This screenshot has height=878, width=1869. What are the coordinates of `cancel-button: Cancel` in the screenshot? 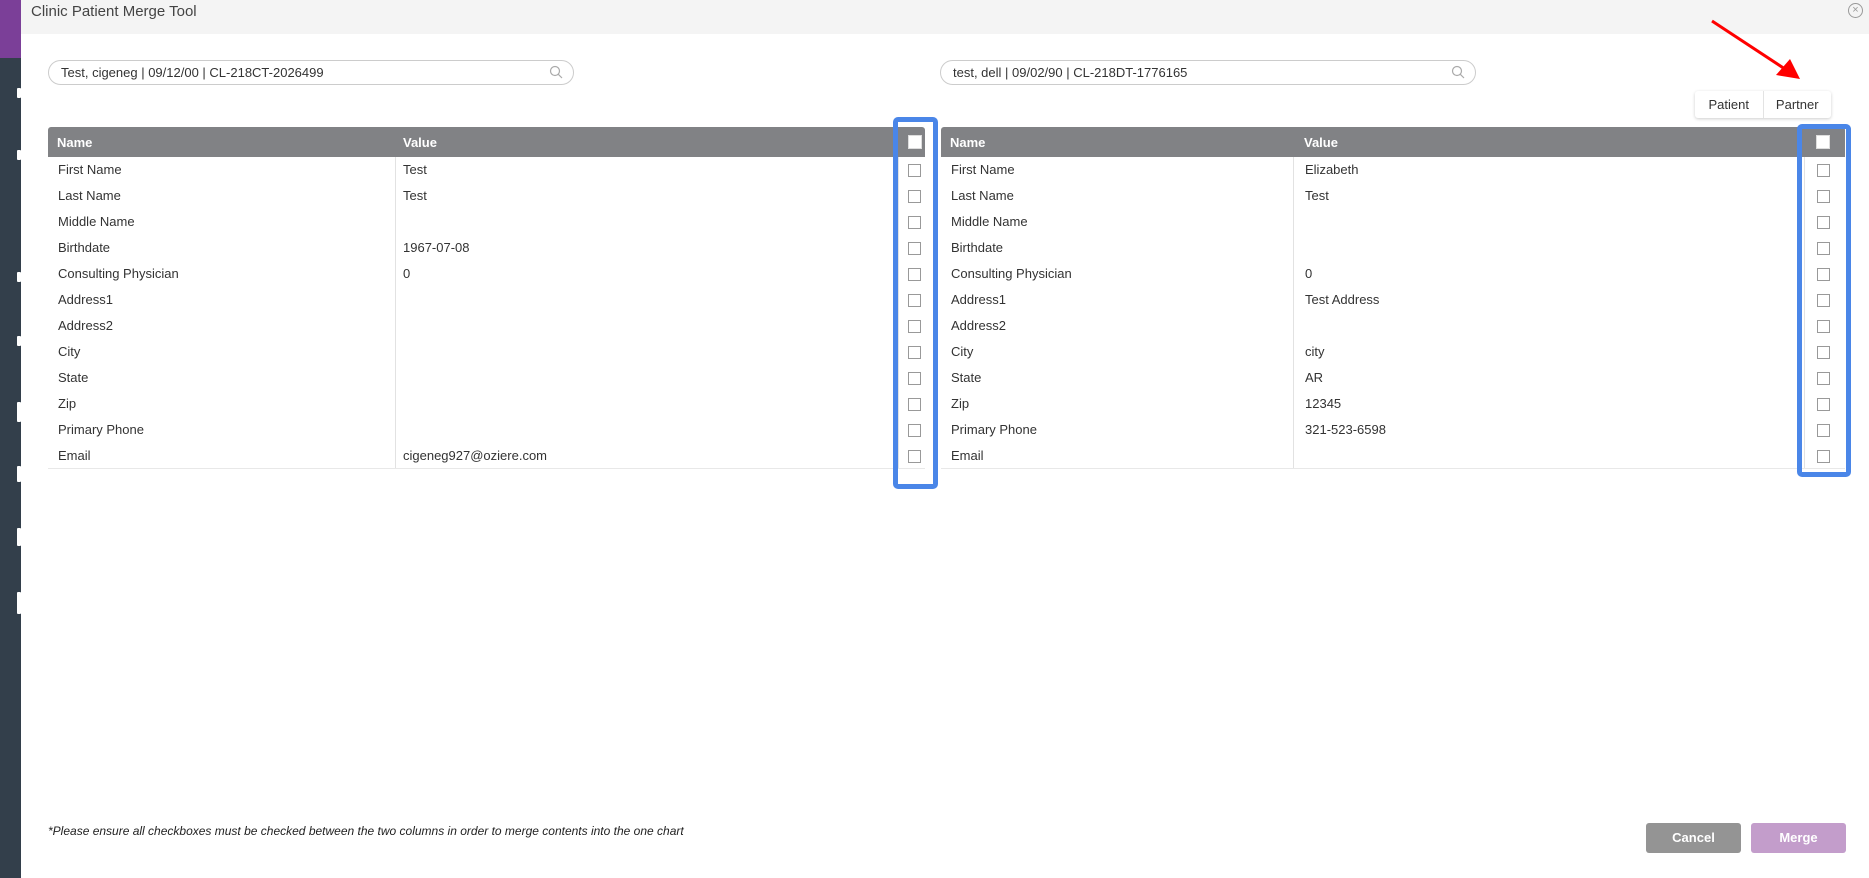 It's located at (1693, 838).